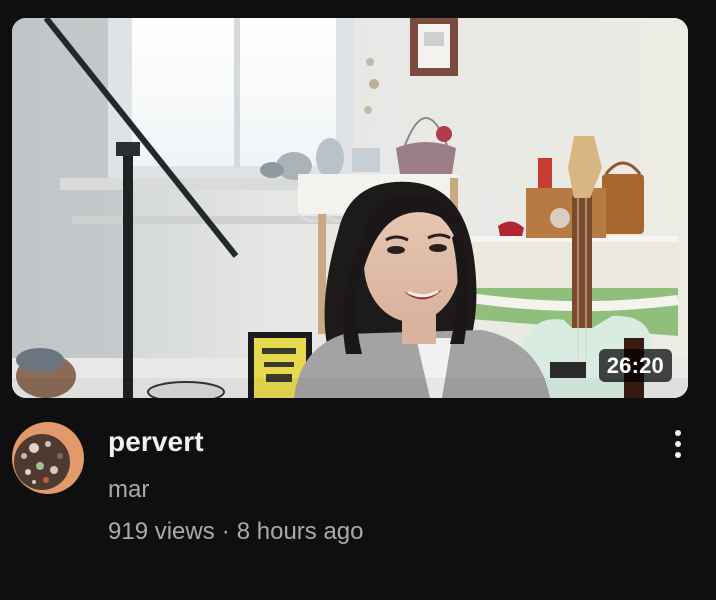 The image size is (716, 600). What do you see at coordinates (156, 442) in the screenshot?
I see `video-title: pervert` at bounding box center [156, 442].